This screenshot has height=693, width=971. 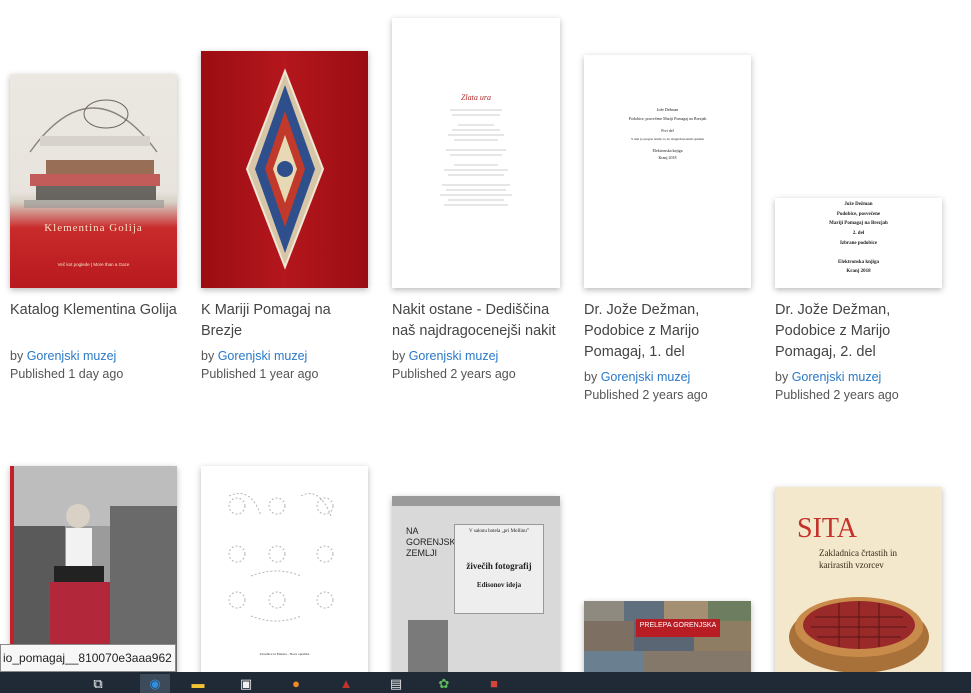 I want to click on cover-line: 2. del, so click(x=858, y=233).